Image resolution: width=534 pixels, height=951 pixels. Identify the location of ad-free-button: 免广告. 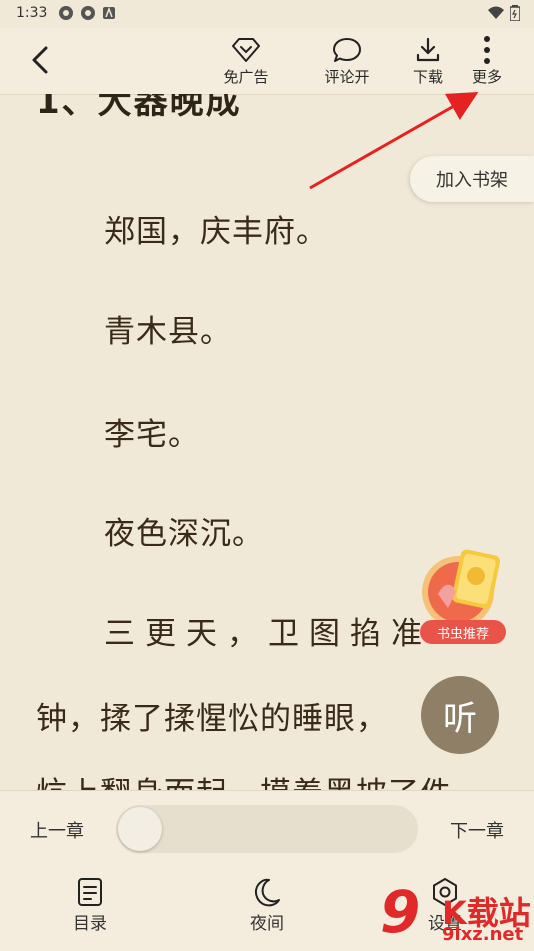
(246, 60).